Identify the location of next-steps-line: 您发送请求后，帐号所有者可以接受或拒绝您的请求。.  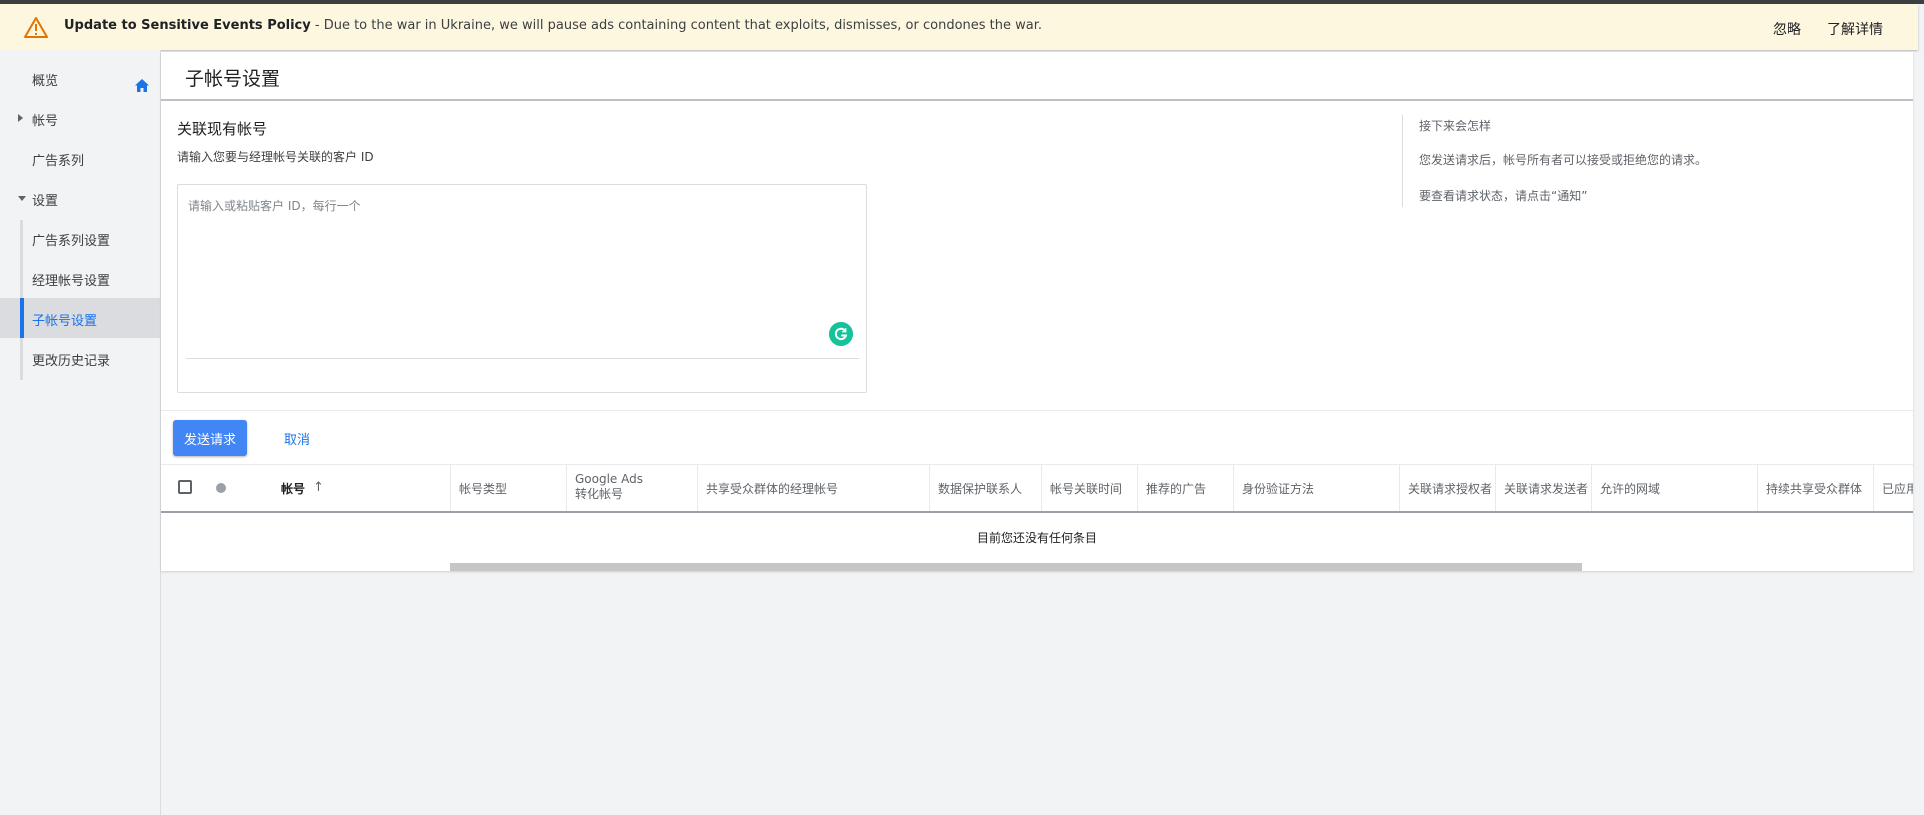
(1563, 160).